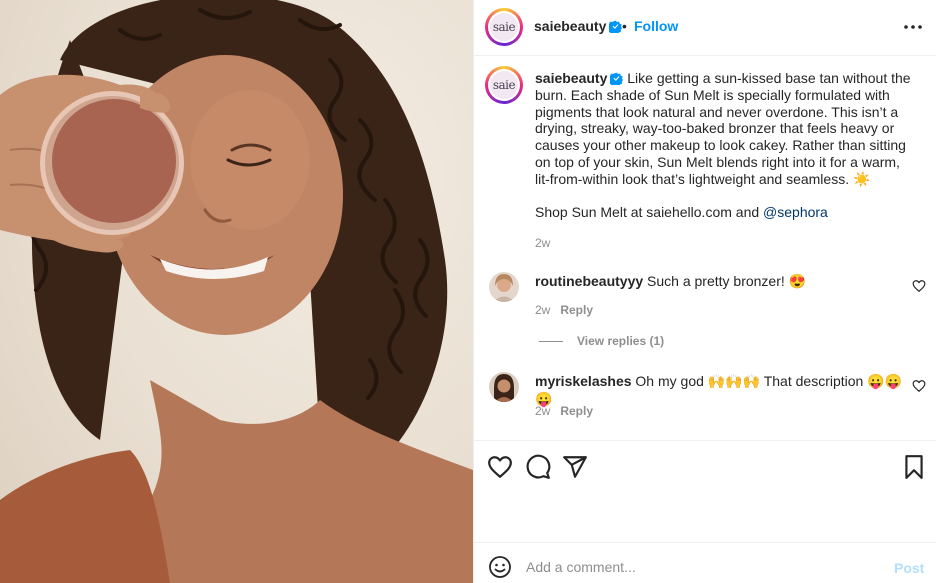 This screenshot has width=936, height=583. Describe the element at coordinates (575, 467) in the screenshot. I see `share-icon` at that location.